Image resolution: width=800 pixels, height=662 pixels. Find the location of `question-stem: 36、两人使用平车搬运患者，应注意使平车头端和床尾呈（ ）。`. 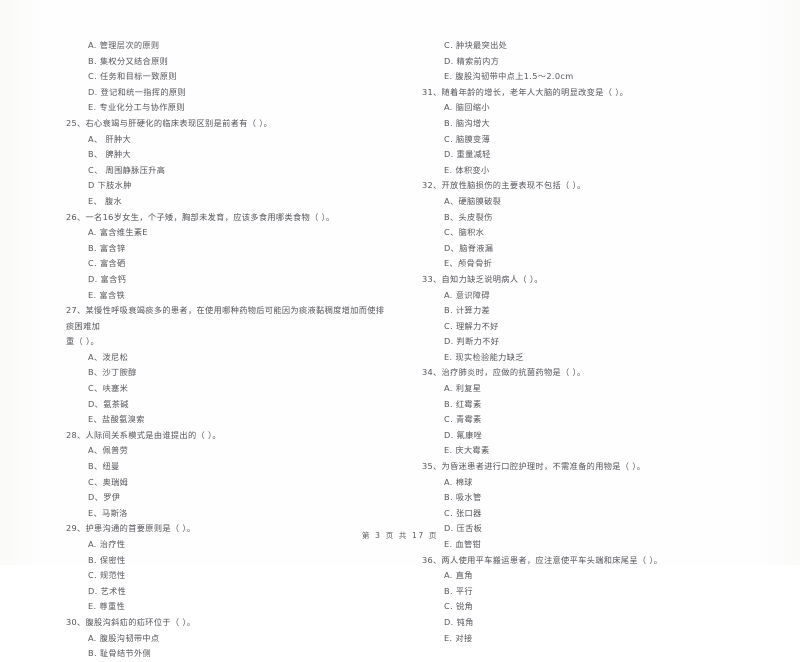

question-stem: 36、两人使用平车搬运患者，应注意使平车头端和床尾呈（ ）。 is located at coordinates (591, 561).